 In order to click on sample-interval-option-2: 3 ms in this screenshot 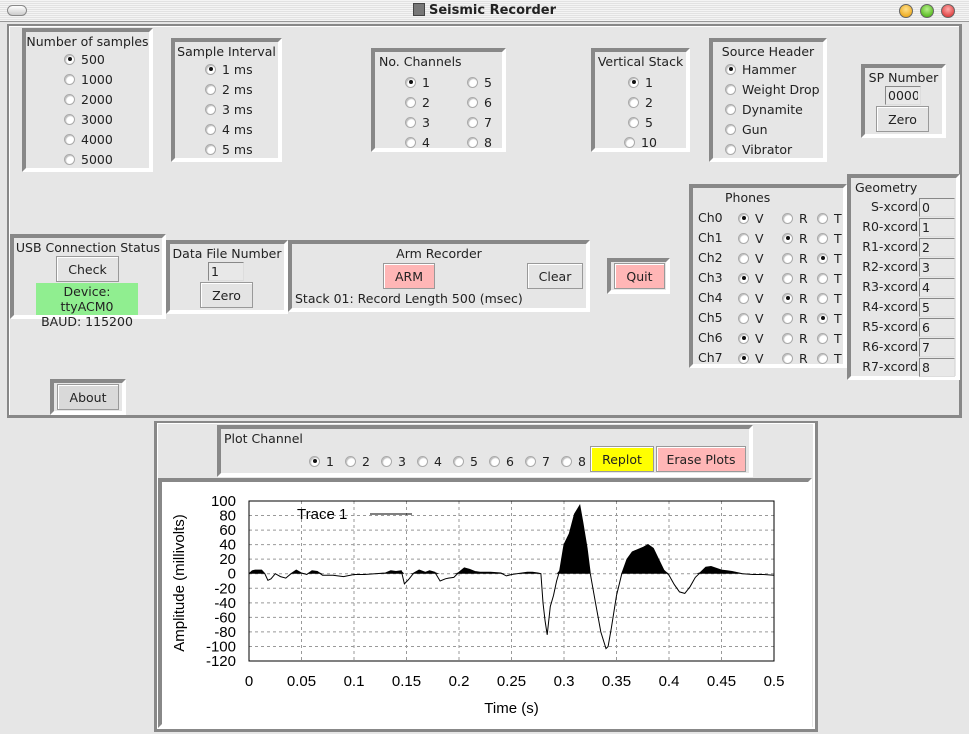, I will do `click(241, 109)`.